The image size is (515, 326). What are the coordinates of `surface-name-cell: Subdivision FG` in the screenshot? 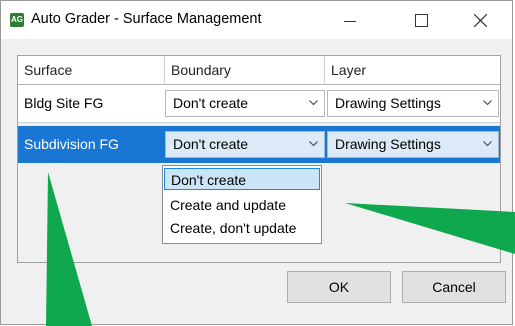 It's located at (71, 144).